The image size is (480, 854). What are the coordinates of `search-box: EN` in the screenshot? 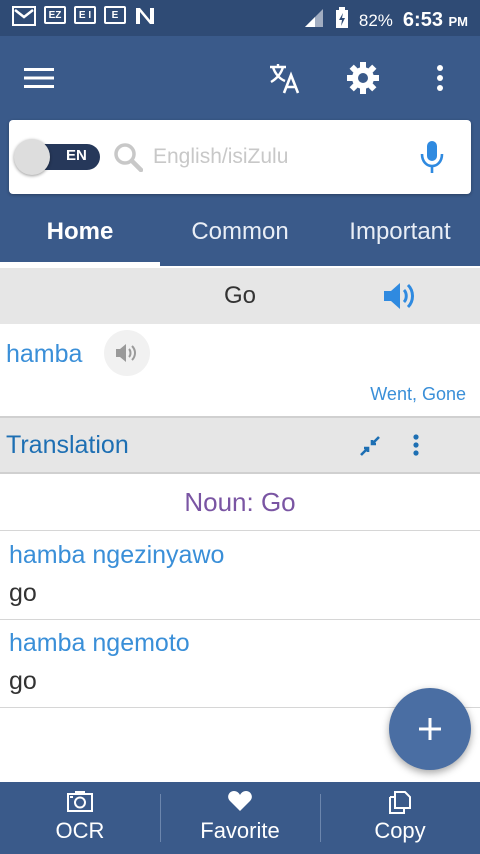 It's located at (240, 157).